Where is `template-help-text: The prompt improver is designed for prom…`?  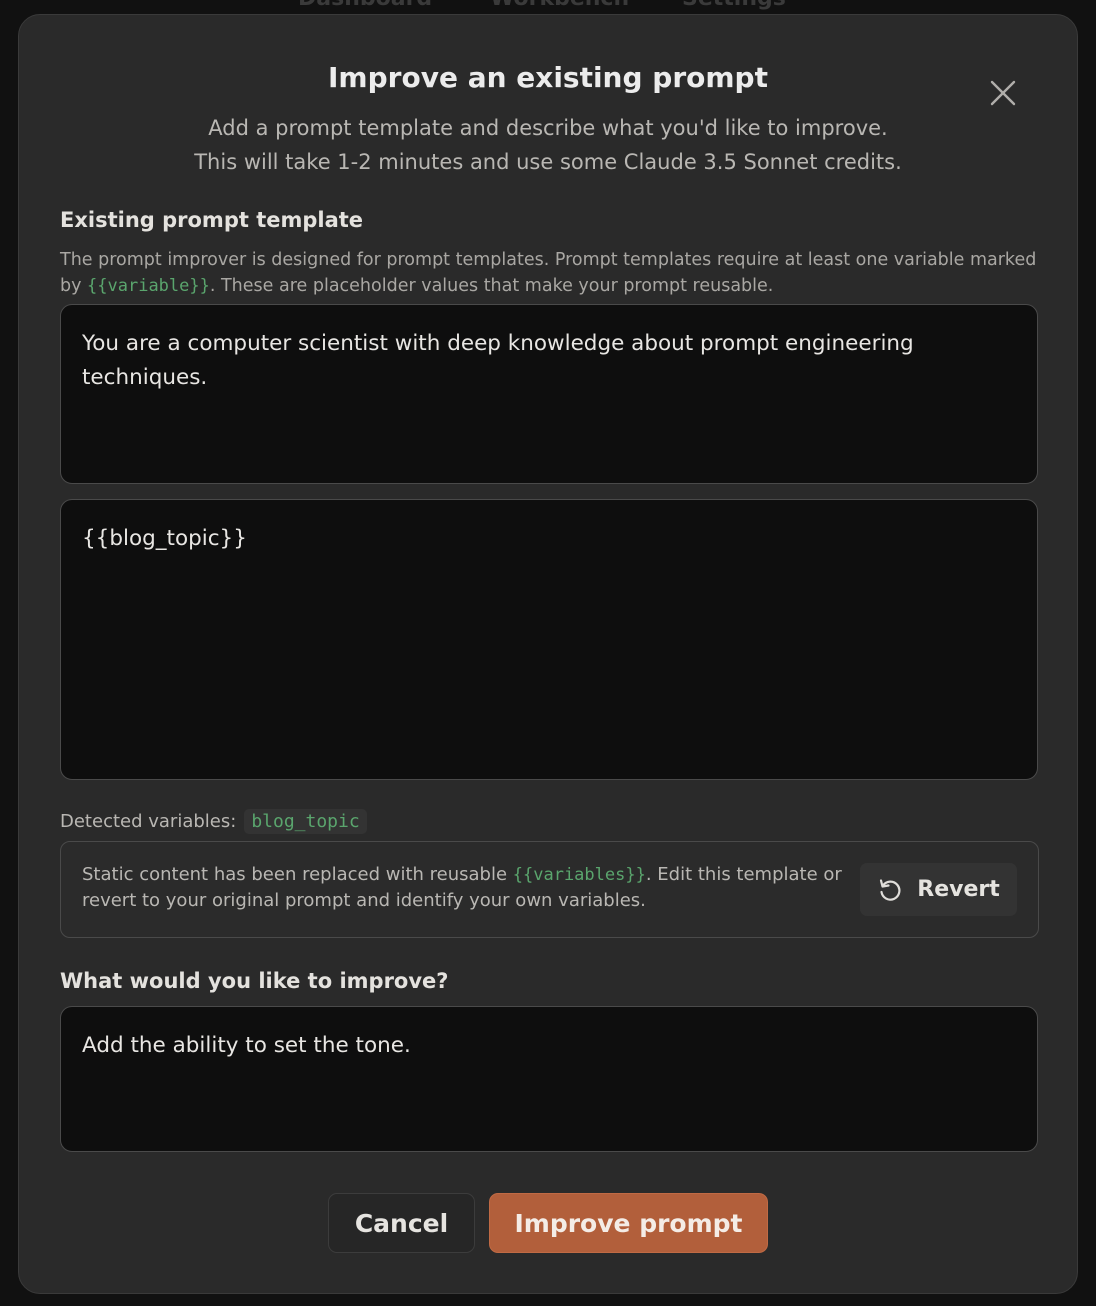 template-help-text: The prompt improver is designed for prom… is located at coordinates (550, 273).